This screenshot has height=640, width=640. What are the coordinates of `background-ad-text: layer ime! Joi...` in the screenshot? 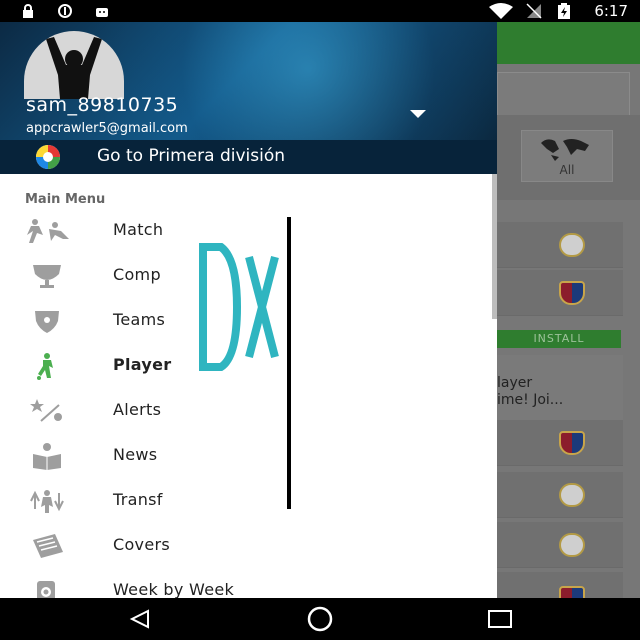 It's located at (560, 387).